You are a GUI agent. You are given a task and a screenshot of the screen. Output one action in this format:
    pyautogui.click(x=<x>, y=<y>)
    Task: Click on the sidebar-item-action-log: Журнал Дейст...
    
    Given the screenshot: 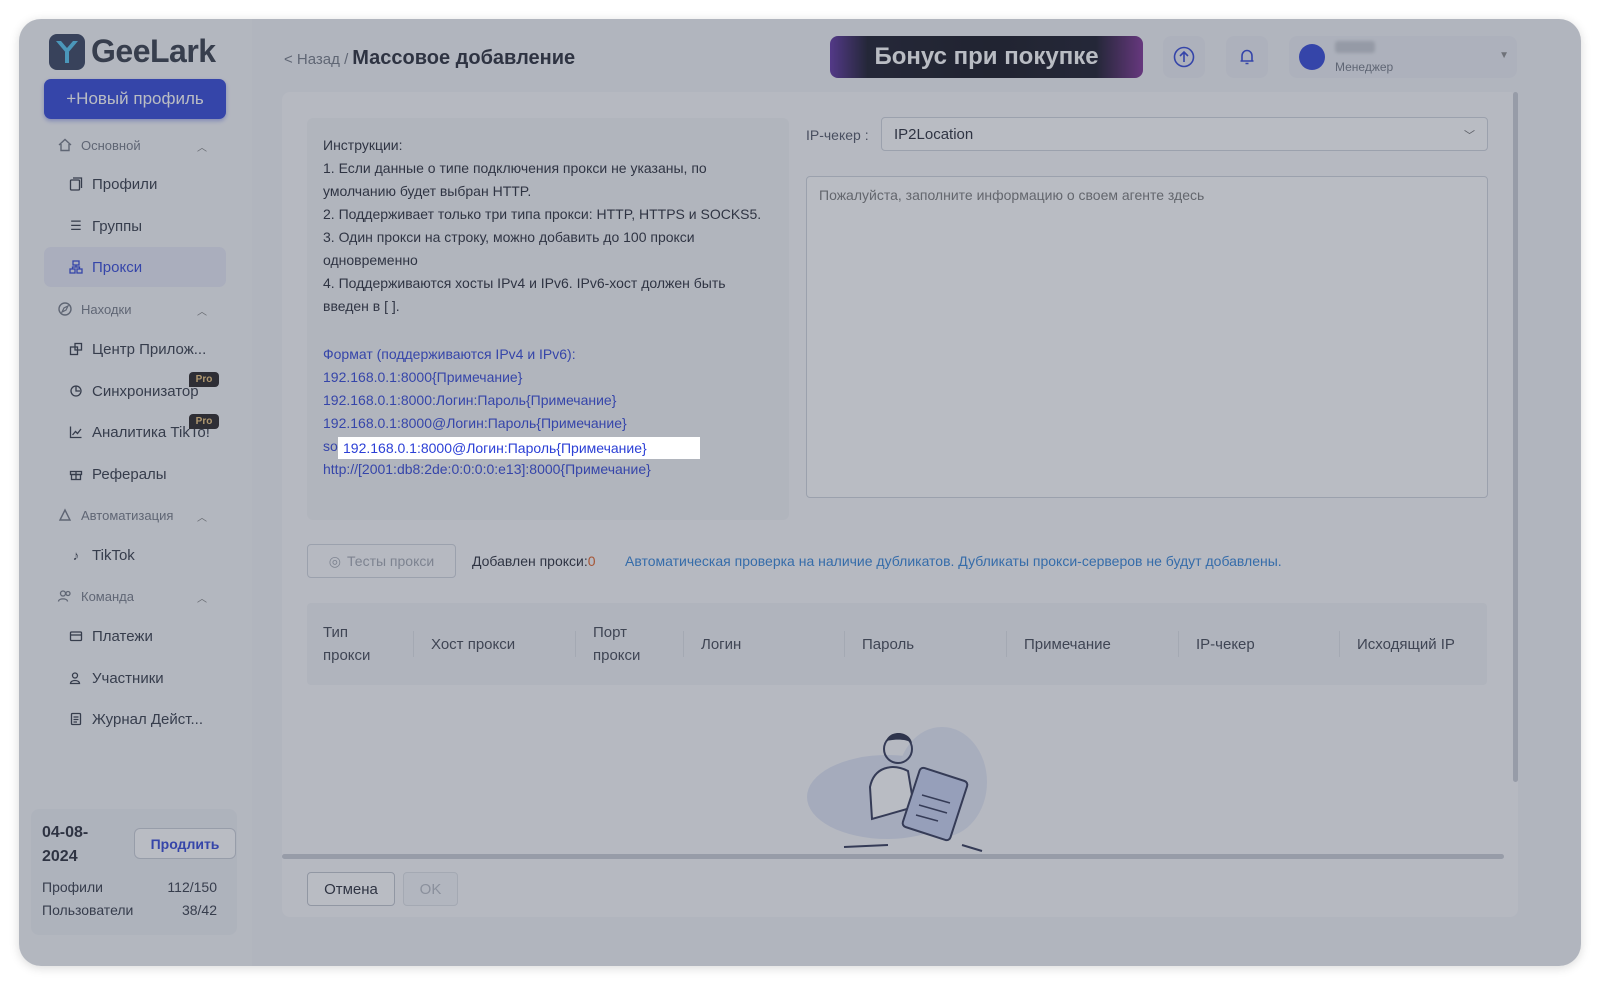 What is the action you would take?
    pyautogui.click(x=135, y=719)
    